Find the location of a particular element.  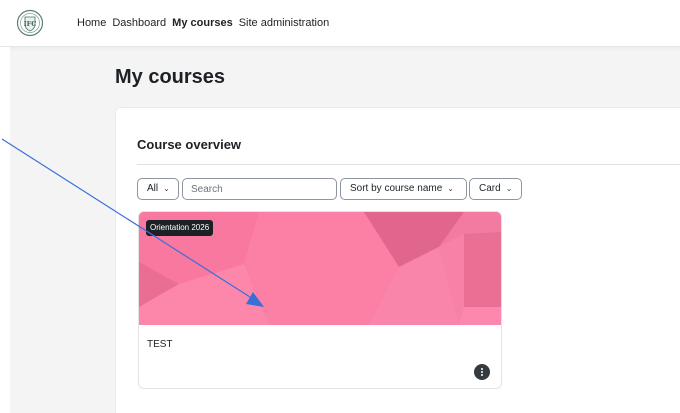

course-category-badge: Orientation 2026 is located at coordinates (180, 228).